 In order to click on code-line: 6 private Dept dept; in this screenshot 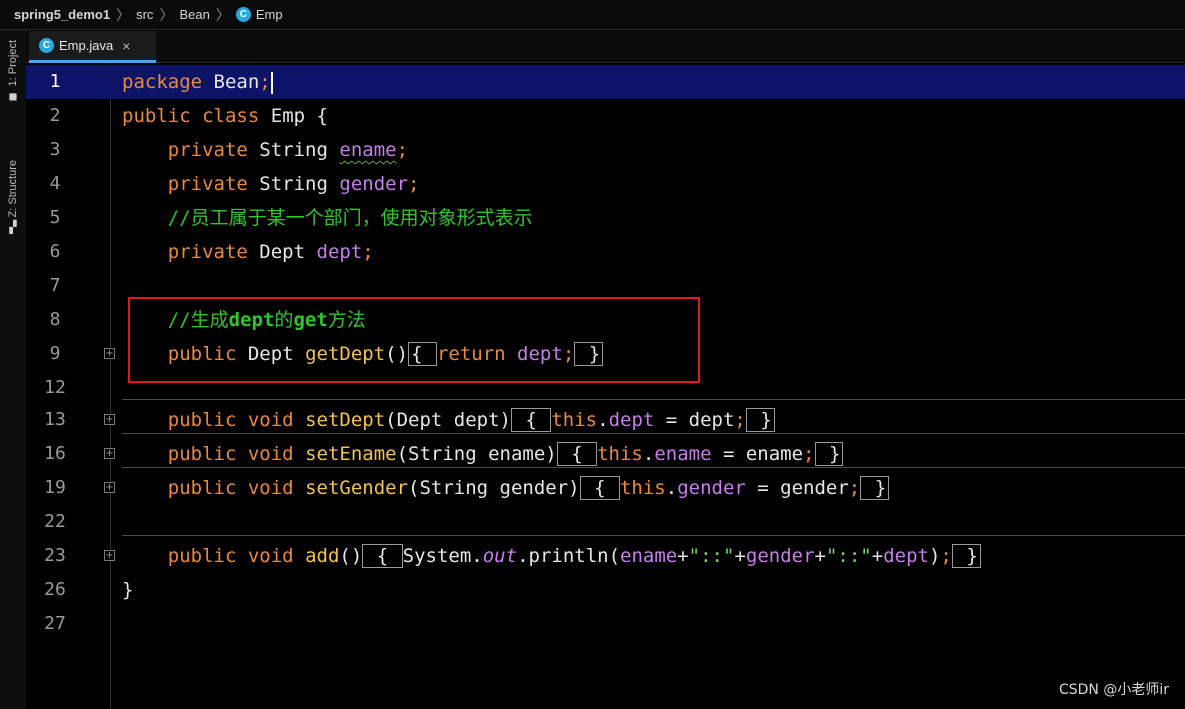, I will do `click(605, 252)`.